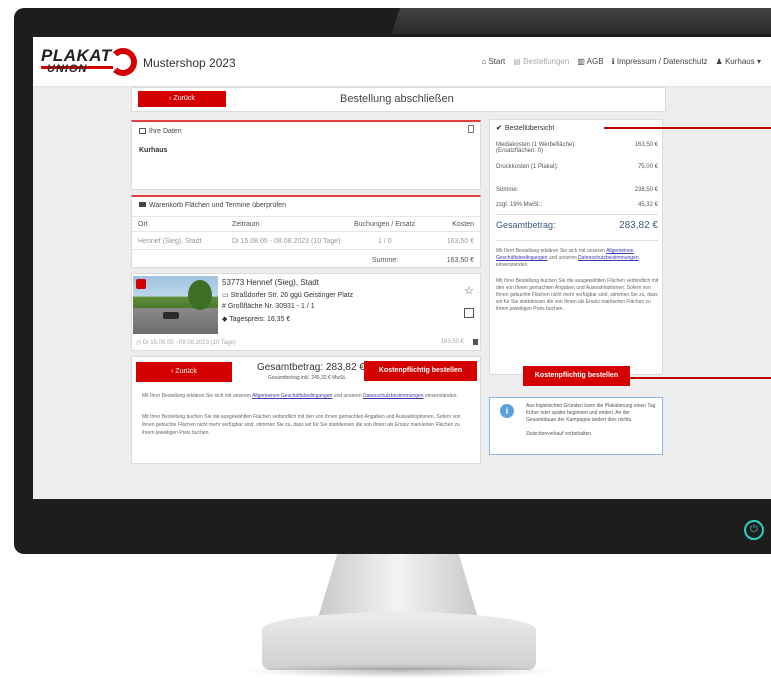 This screenshot has height=684, width=771. Describe the element at coordinates (184, 372) in the screenshot. I see `back-button-bottom: ‹ Zurück` at that location.